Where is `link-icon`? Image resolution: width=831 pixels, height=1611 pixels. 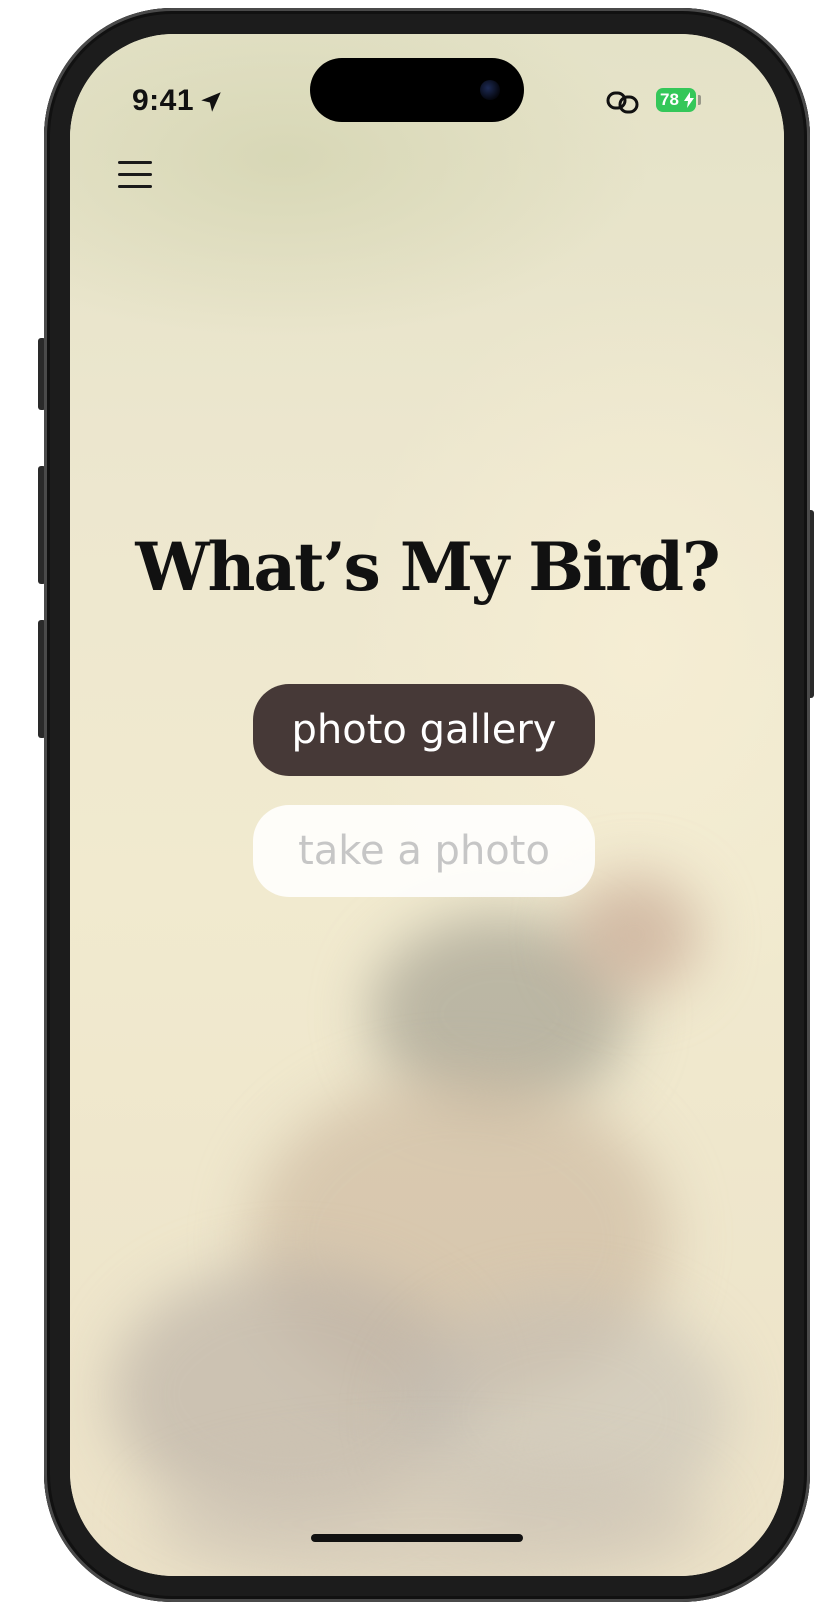
link-icon is located at coordinates (622, 102).